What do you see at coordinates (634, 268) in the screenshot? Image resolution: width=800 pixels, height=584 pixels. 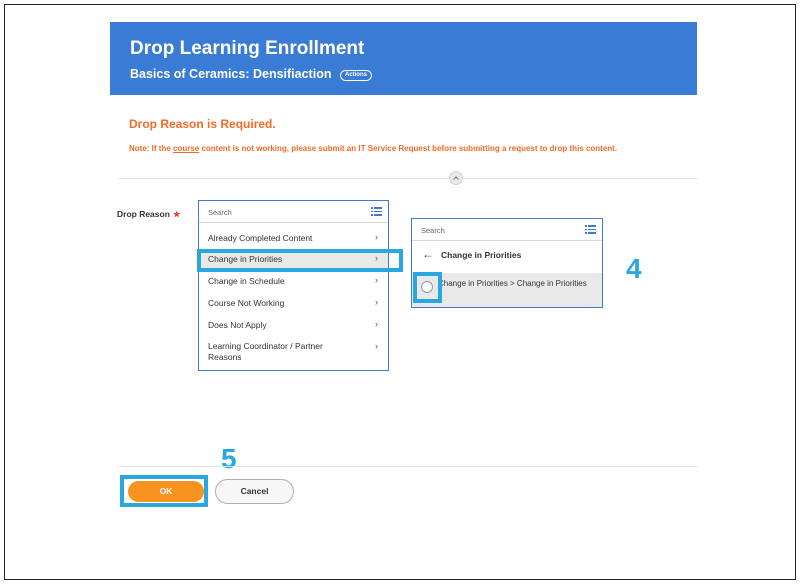 I see `step-4-label: 4` at bounding box center [634, 268].